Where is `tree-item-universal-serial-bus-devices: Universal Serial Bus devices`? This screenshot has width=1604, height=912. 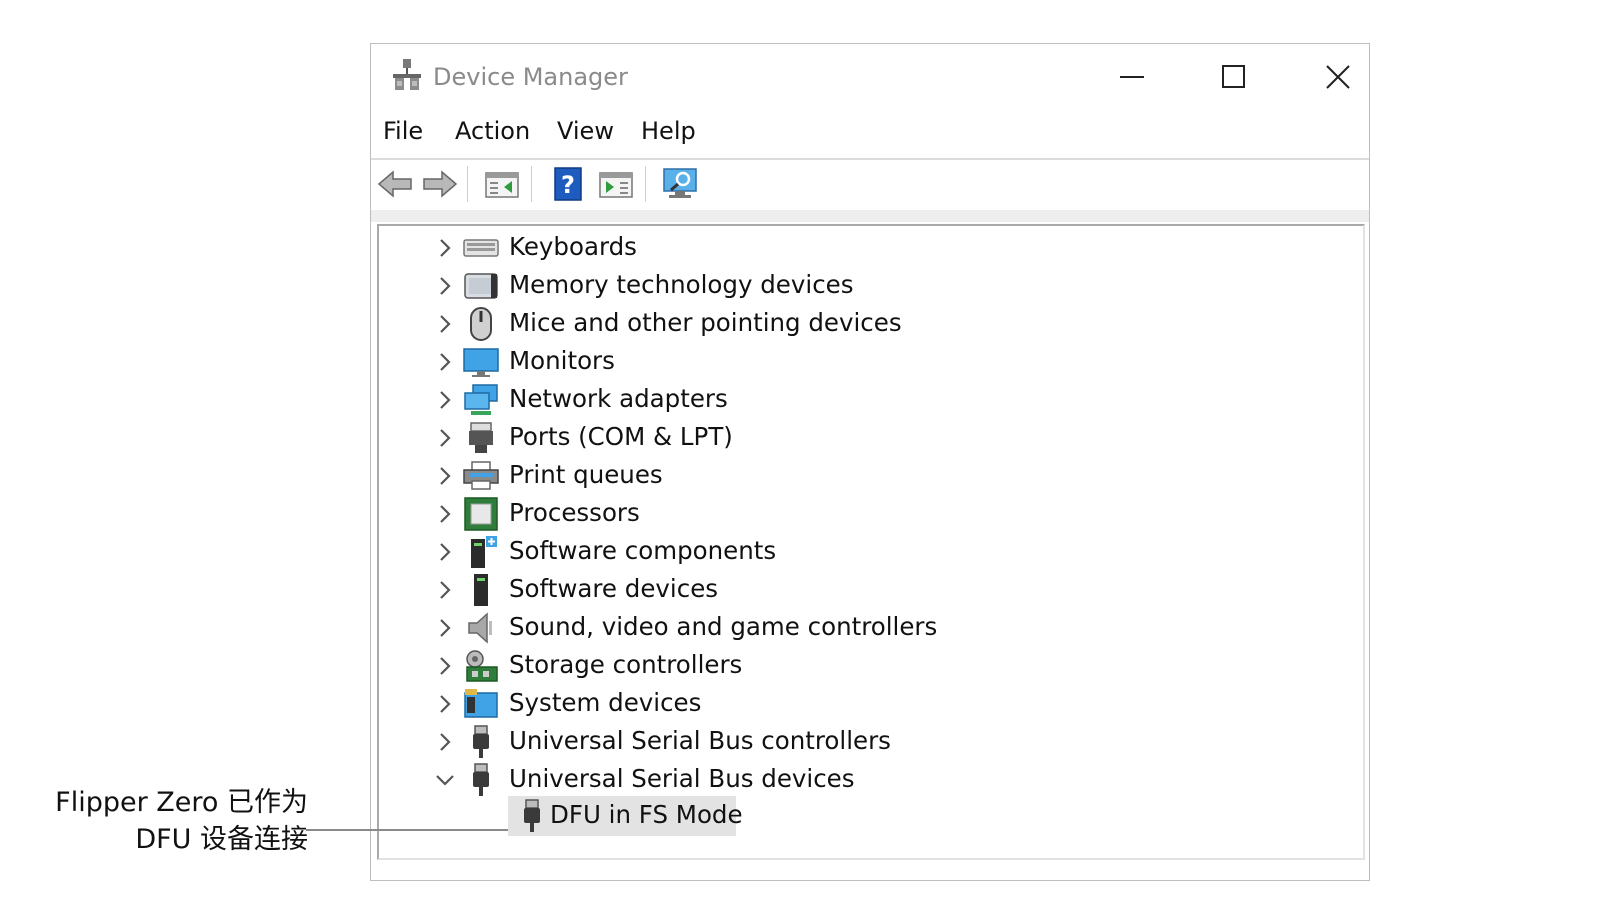 tree-item-universal-serial-bus-devices: Universal Serial Bus devices is located at coordinates (869, 780).